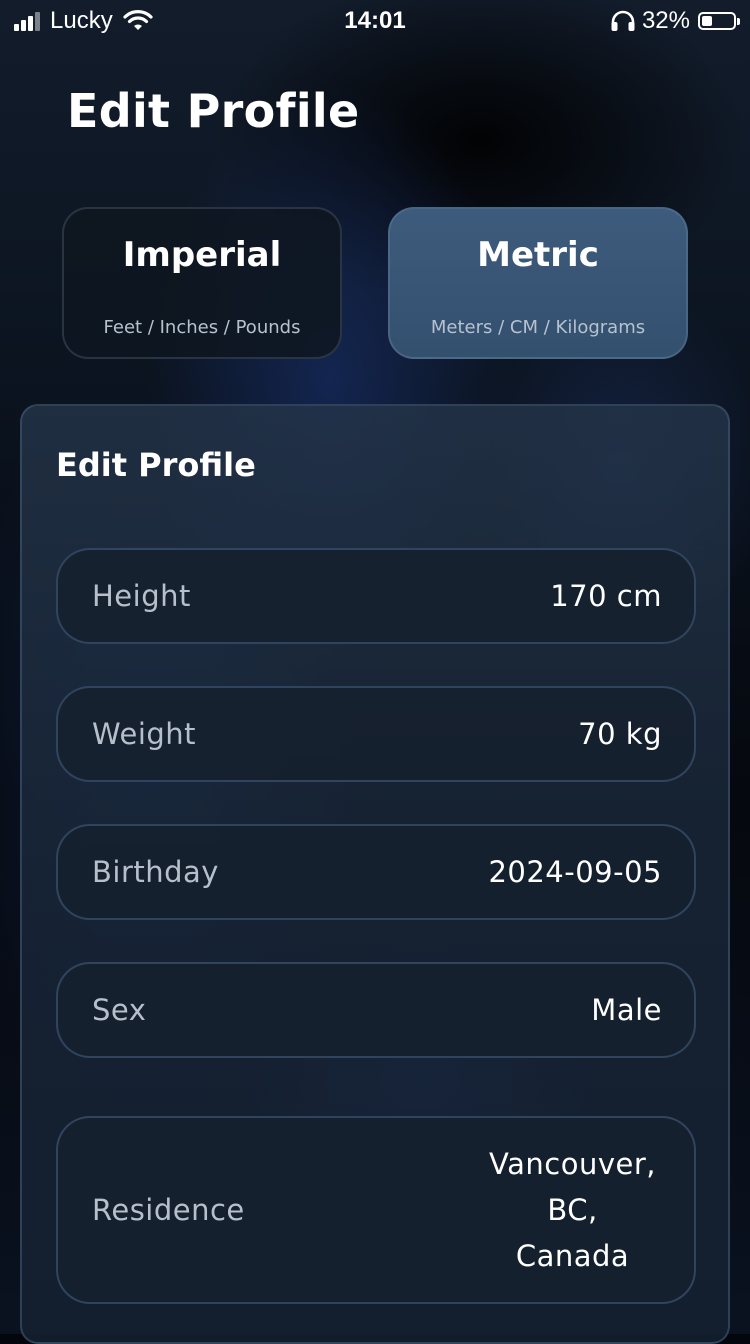  I want to click on unit-option-metric: Metric Meters / CM / Kilograms, so click(538, 283).